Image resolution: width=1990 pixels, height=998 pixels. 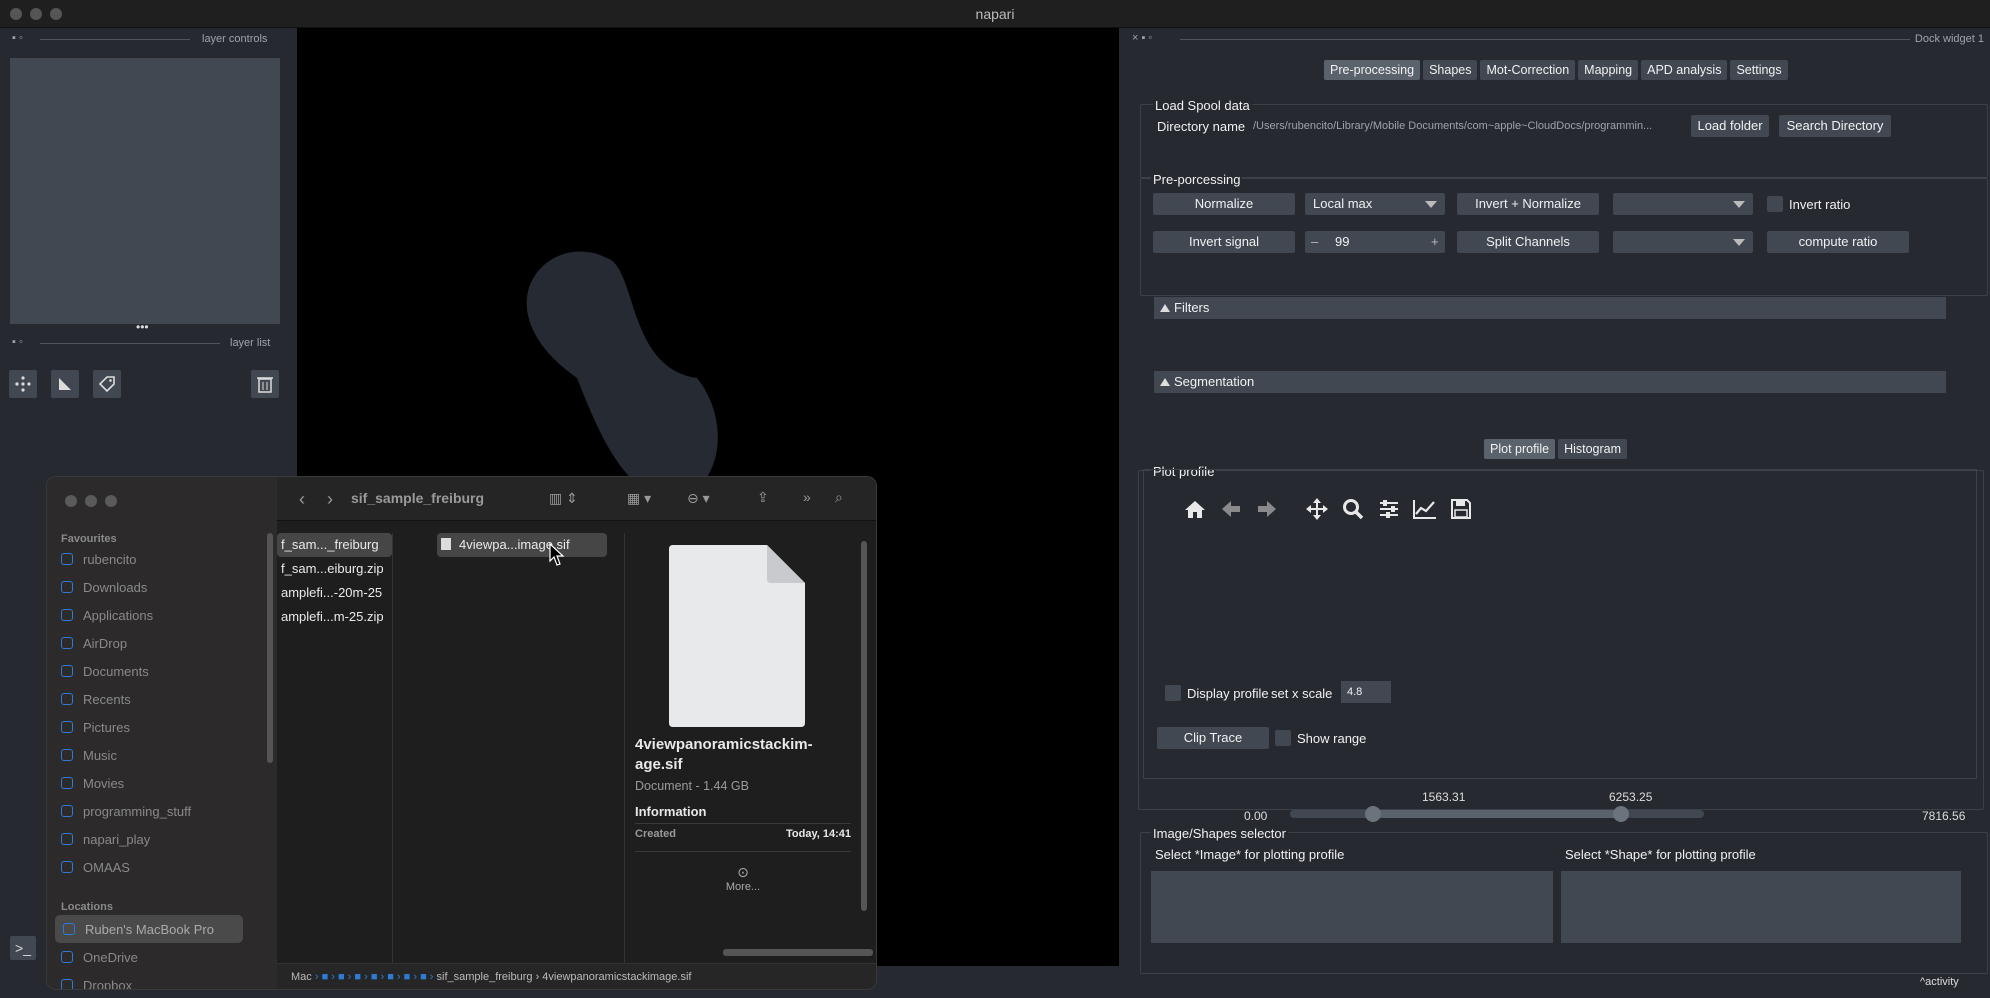 I want to click on edit-axis-icon, so click(x=1425, y=509).